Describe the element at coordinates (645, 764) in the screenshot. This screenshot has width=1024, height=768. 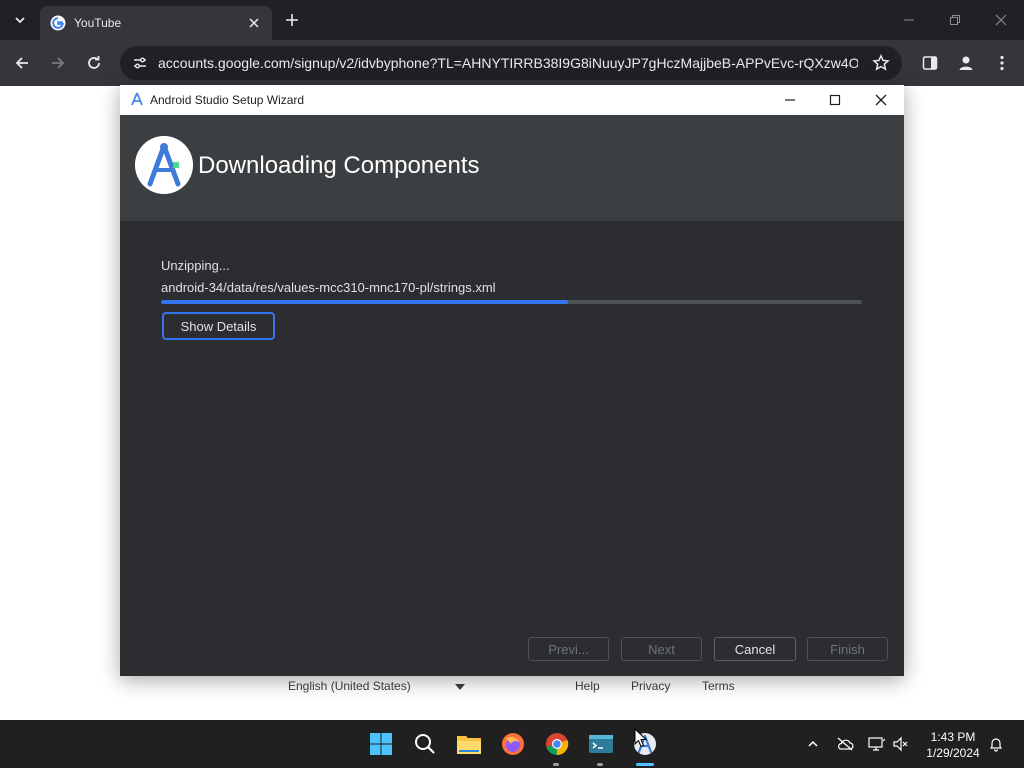
I see `android-studio-active-indicator` at that location.